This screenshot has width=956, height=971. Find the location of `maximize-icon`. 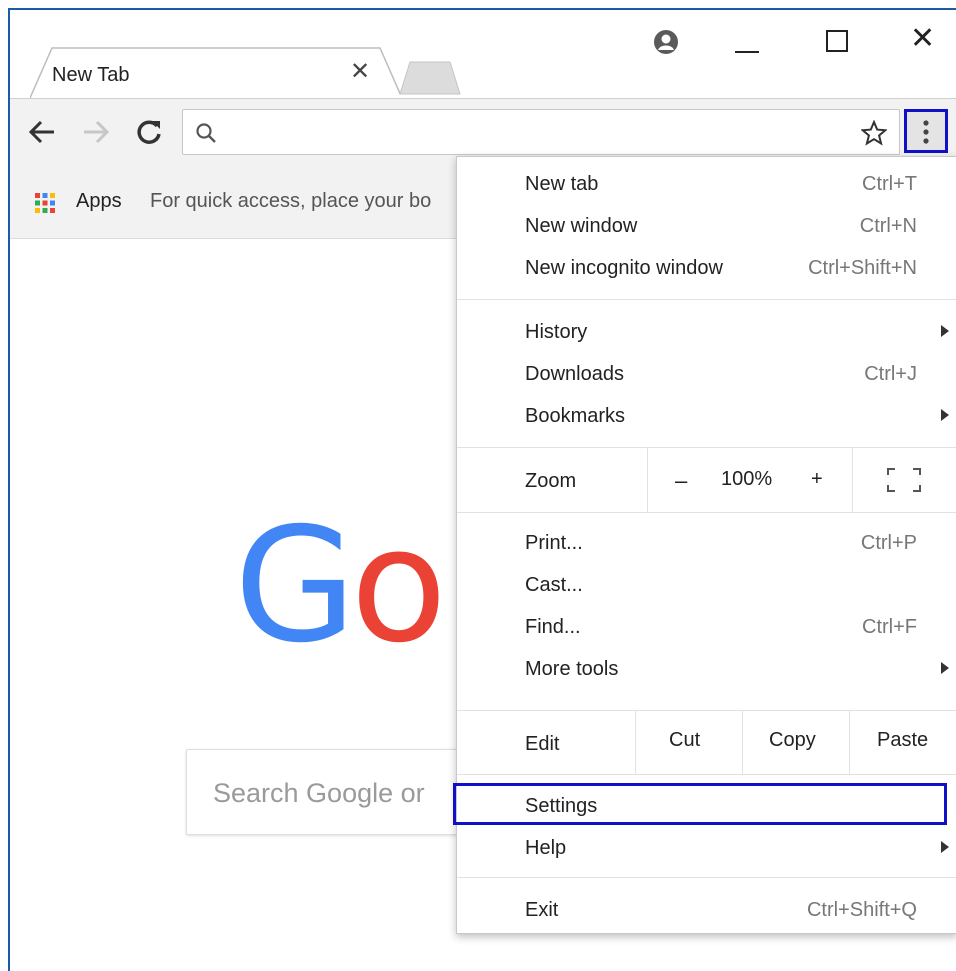

maximize-icon is located at coordinates (837, 41).